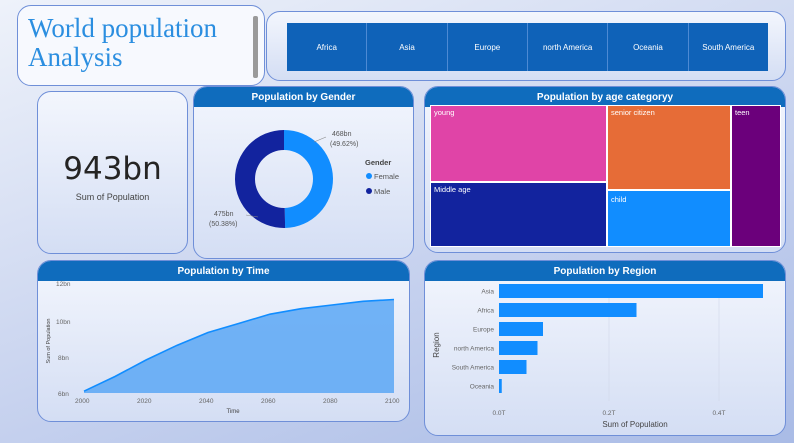 The height and width of the screenshot is (443, 794). Describe the element at coordinates (123, 42) in the screenshot. I see `page-title: World population Analysis` at that location.